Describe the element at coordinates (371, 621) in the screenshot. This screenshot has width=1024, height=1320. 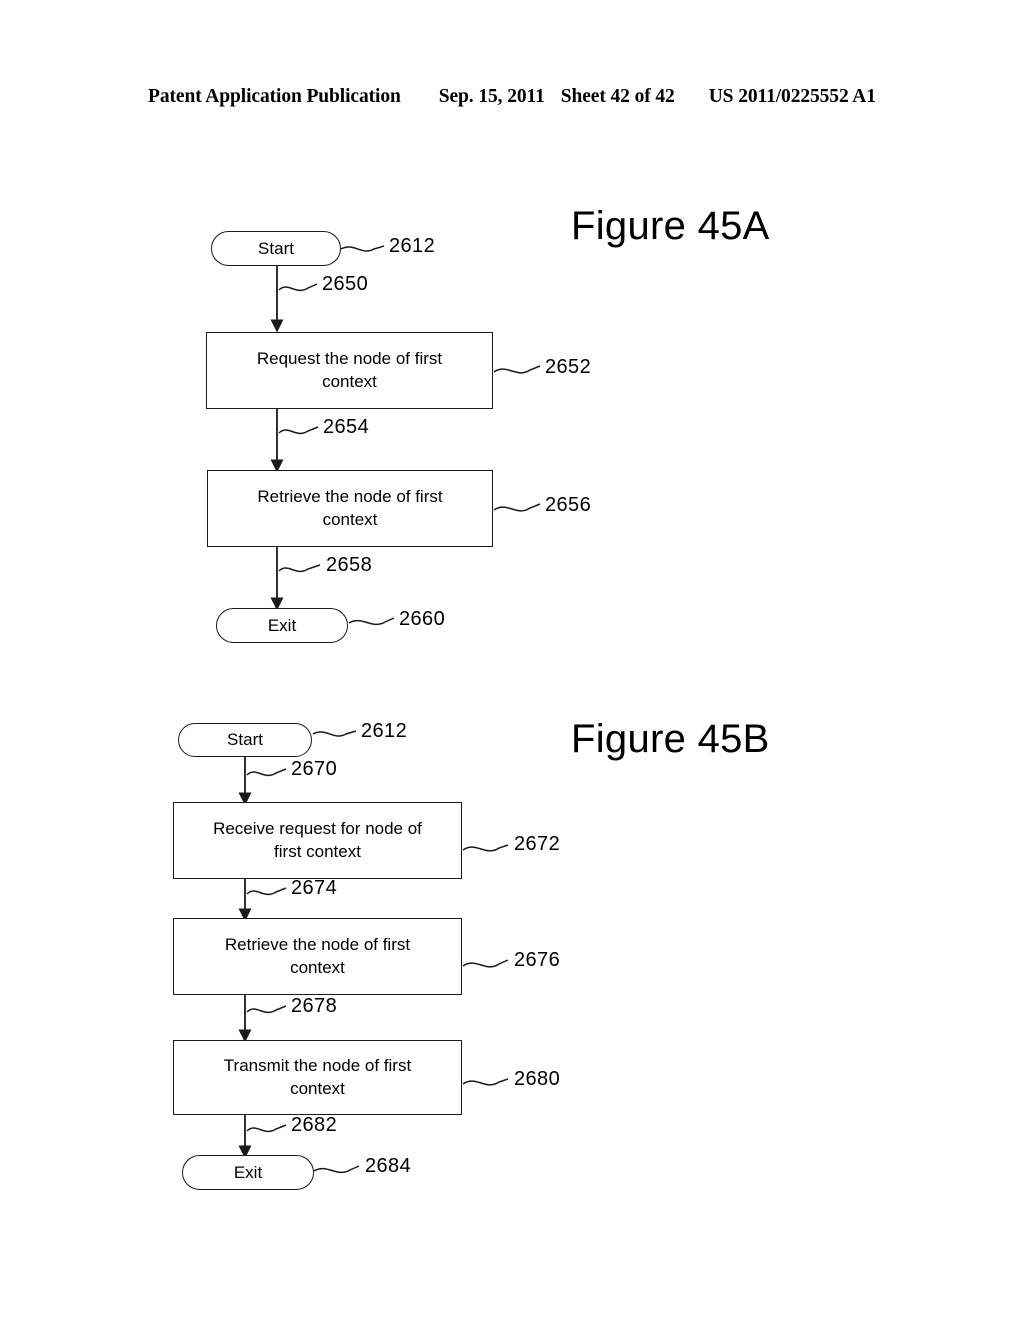
I see `ref-2660-leader` at that location.